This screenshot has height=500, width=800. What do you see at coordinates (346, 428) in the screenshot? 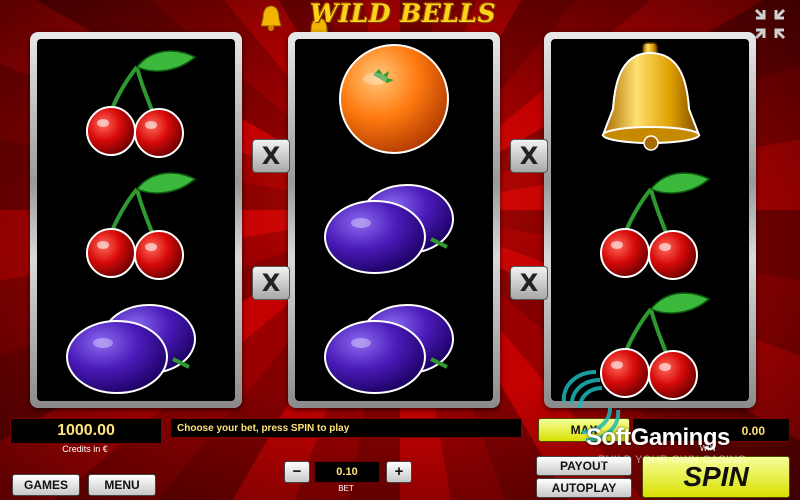
I see `status-message: Choose your bet, press SPIN to play` at bounding box center [346, 428].